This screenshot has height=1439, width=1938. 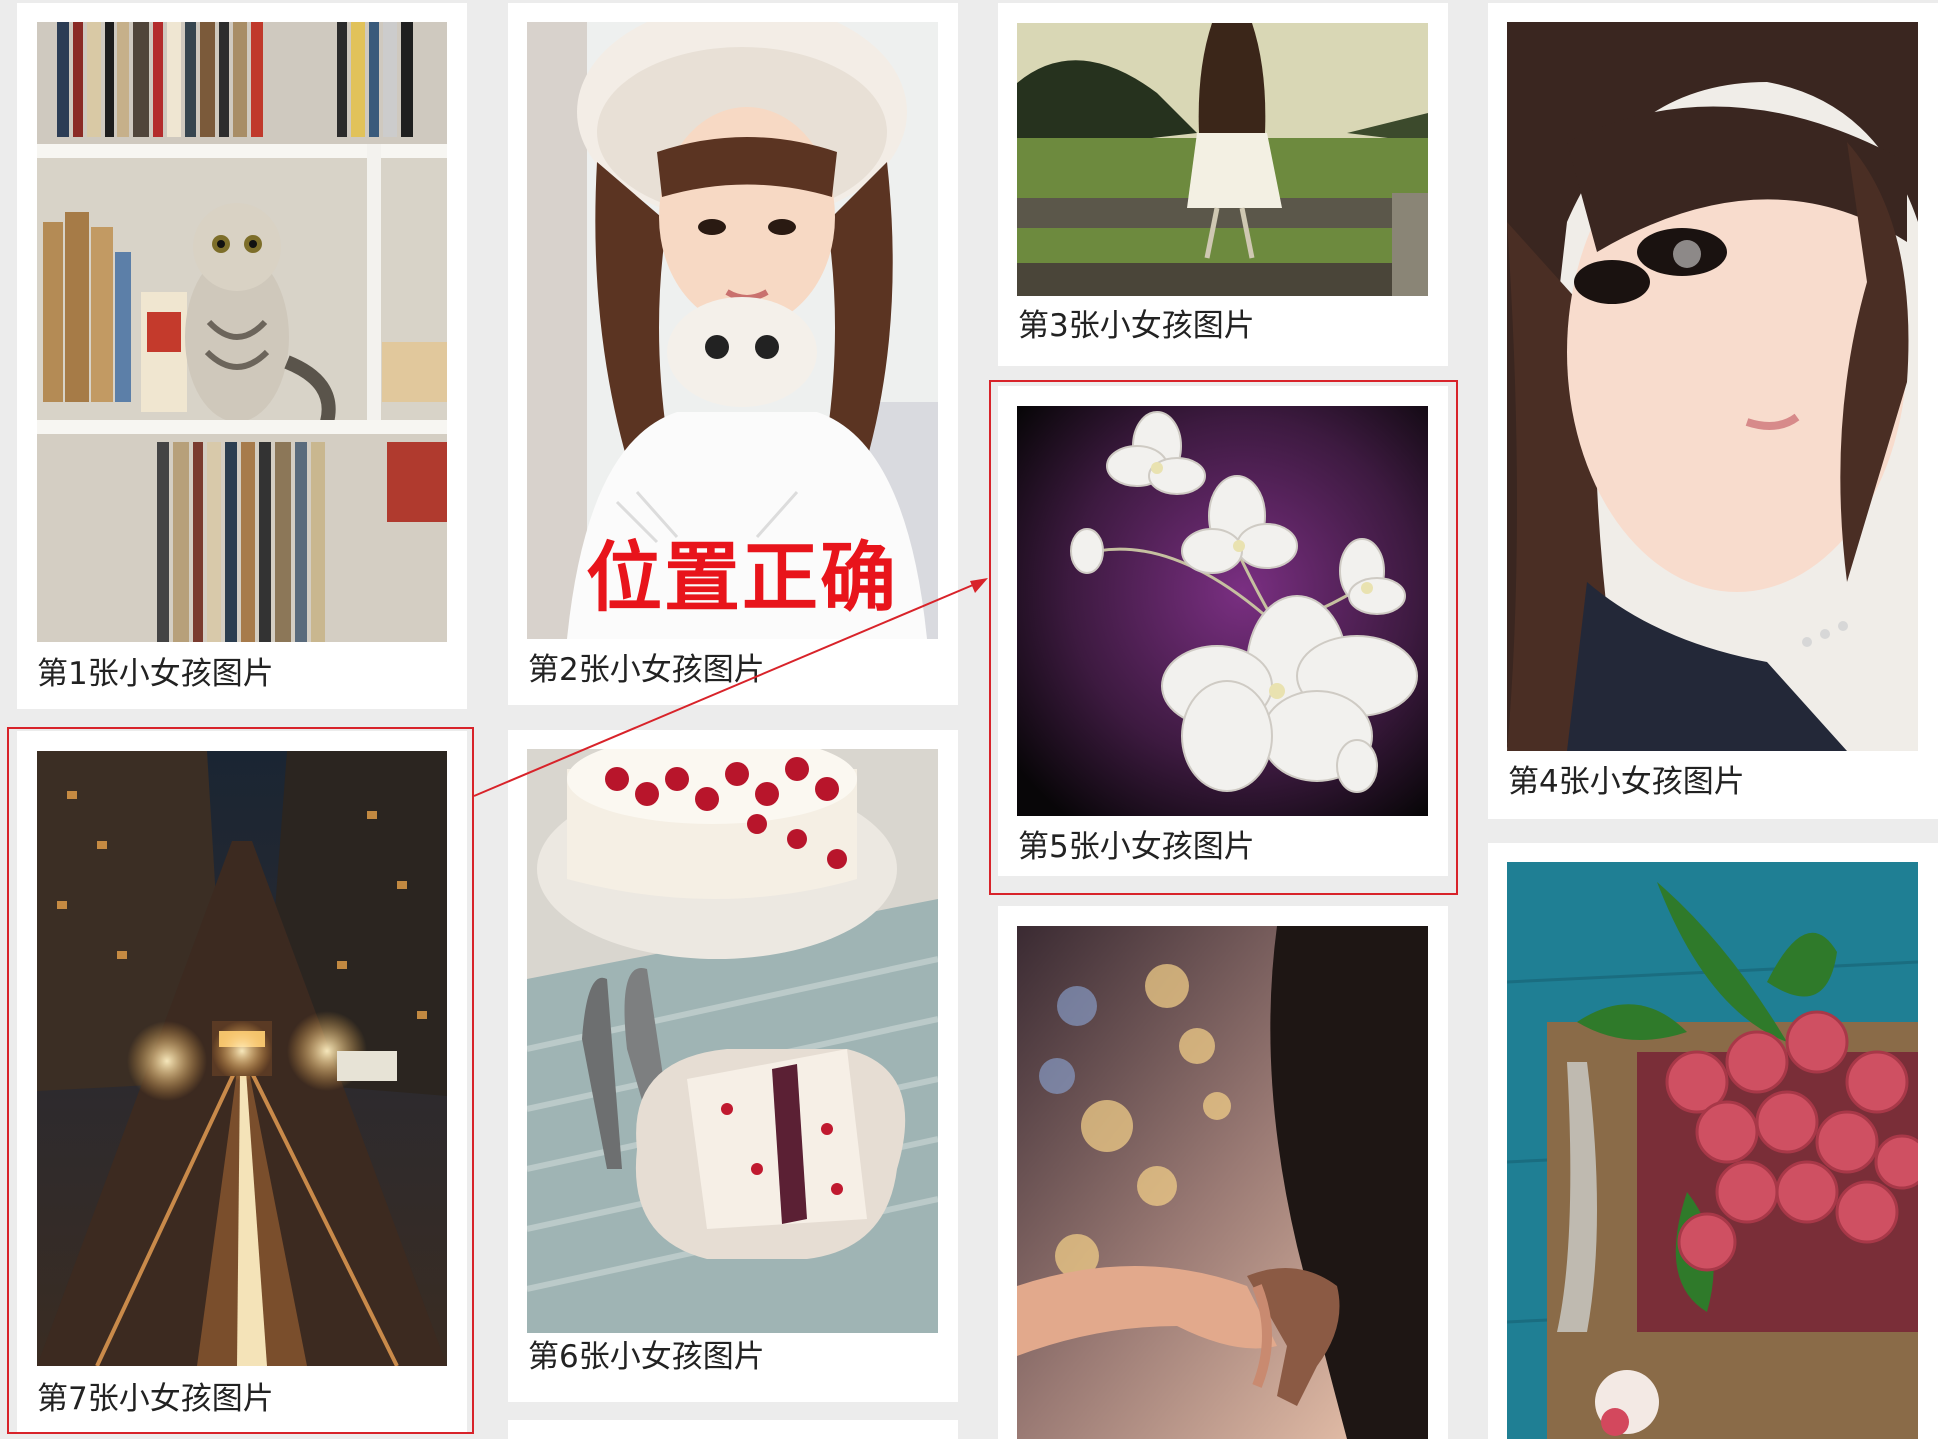 I want to click on card-caption: 第3张小女孩图片, so click(x=1136, y=326).